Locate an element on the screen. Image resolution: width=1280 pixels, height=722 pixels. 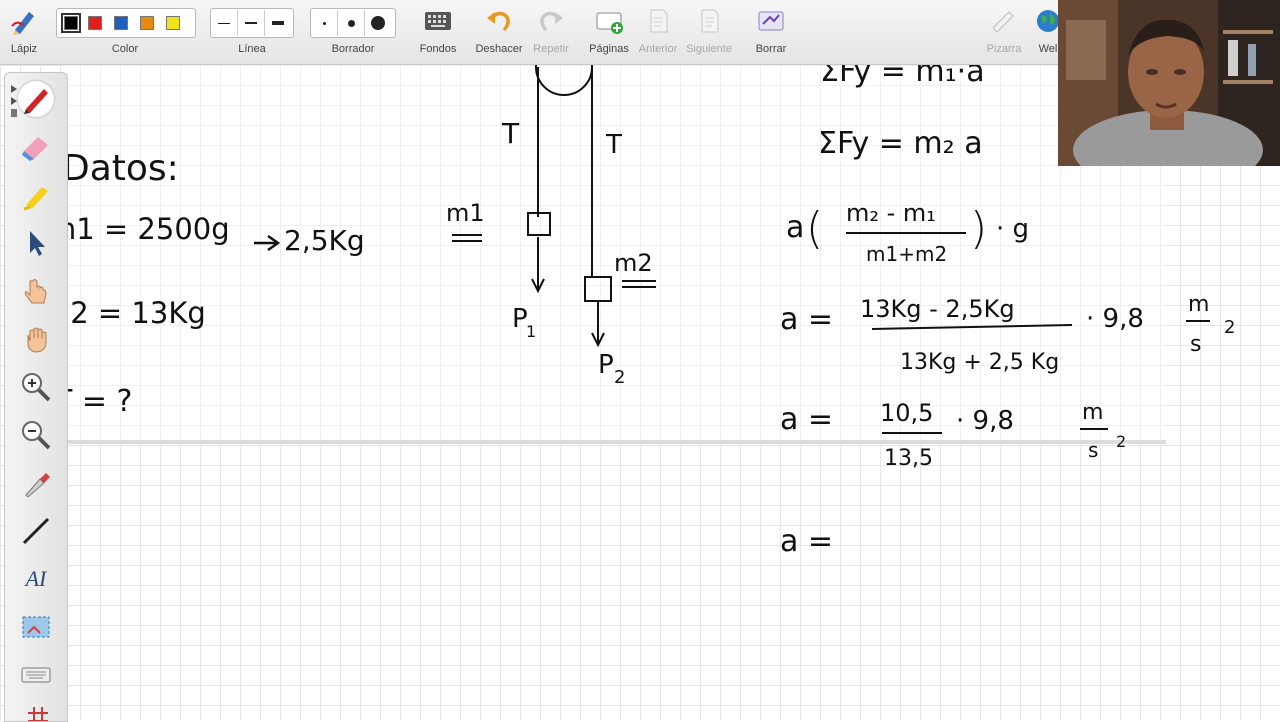
zoom-out-icon is located at coordinates (36, 435).